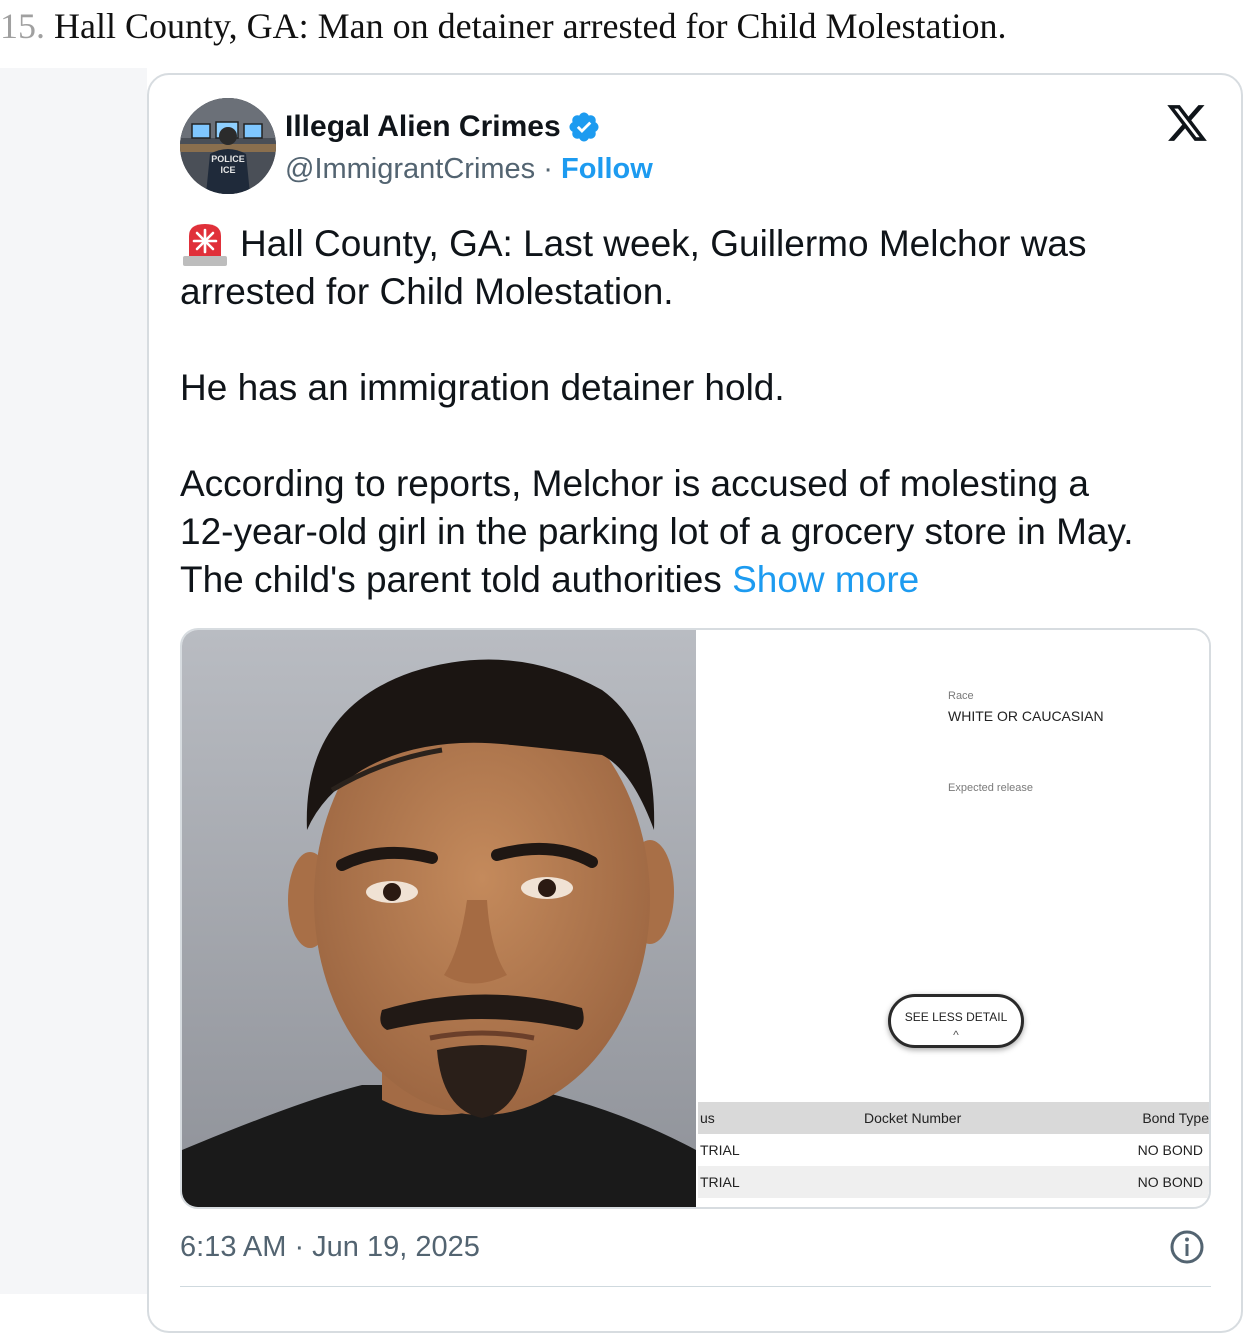 The height and width of the screenshot is (1333, 1248). I want to click on avatar: POLICE ICE, so click(228, 146).